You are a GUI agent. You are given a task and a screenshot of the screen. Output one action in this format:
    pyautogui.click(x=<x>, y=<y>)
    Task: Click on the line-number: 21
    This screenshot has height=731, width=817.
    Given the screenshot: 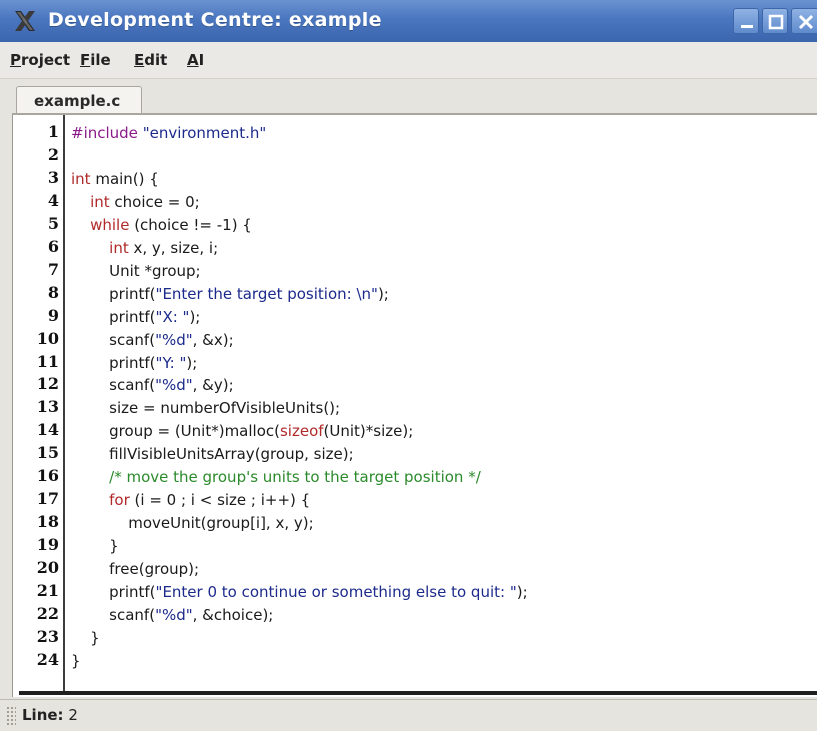 What is the action you would take?
    pyautogui.click(x=47, y=590)
    